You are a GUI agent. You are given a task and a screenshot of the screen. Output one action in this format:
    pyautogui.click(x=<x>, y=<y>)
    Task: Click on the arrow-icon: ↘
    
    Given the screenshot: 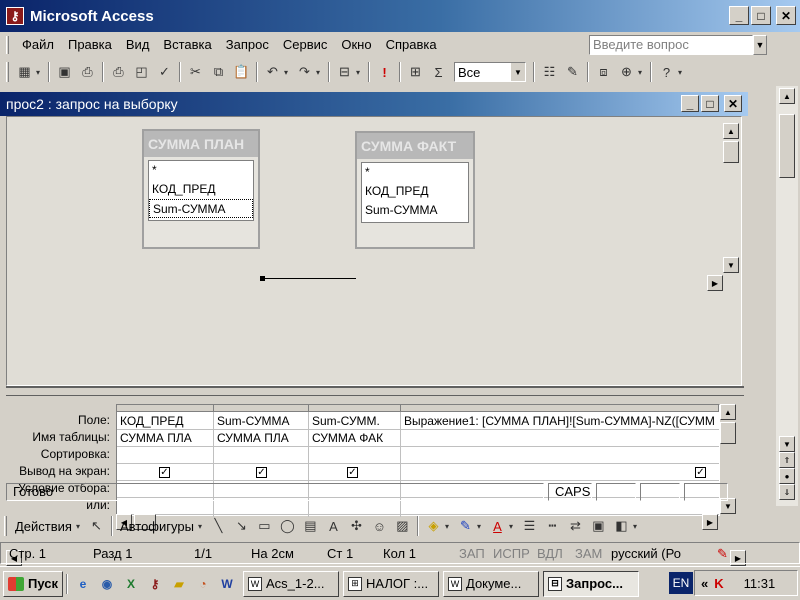 What is the action you would take?
    pyautogui.click(x=241, y=526)
    